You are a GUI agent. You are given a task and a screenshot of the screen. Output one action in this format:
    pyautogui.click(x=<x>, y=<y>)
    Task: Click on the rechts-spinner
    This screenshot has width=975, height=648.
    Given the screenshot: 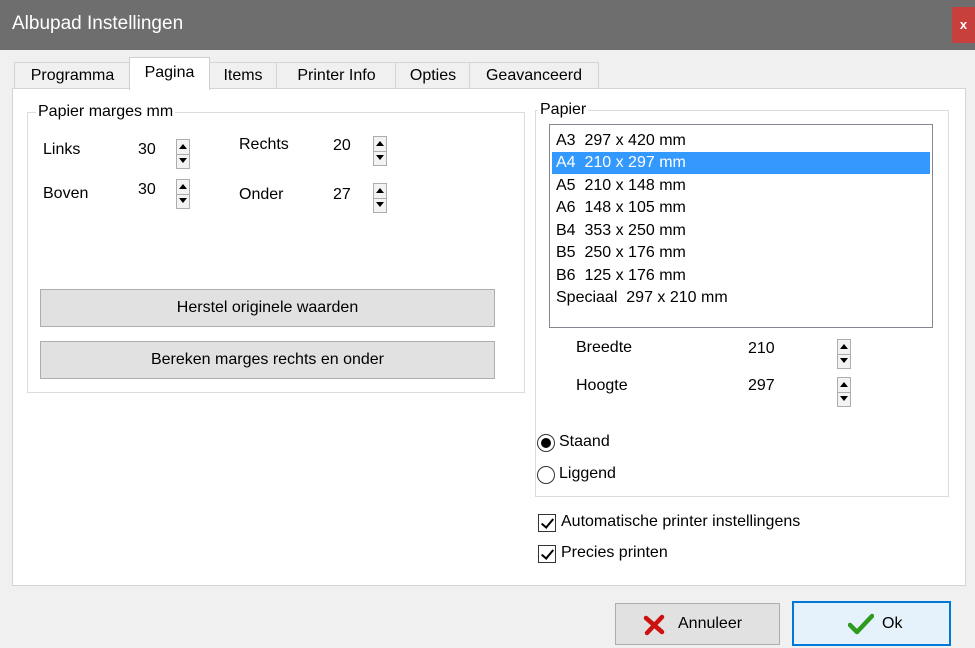 What is the action you would take?
    pyautogui.click(x=380, y=151)
    